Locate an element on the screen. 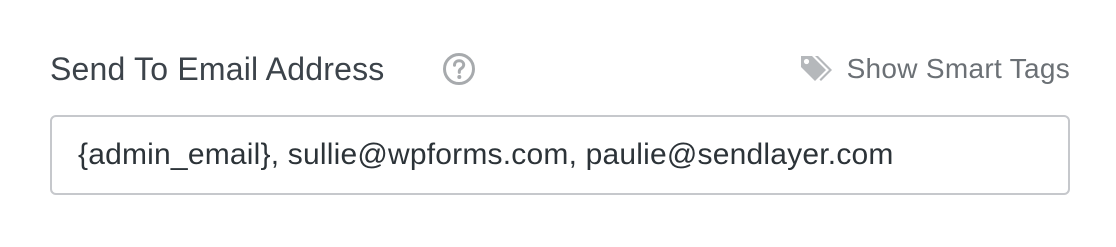  show-smart-tags-link: Show Smart Tags is located at coordinates (932, 69).